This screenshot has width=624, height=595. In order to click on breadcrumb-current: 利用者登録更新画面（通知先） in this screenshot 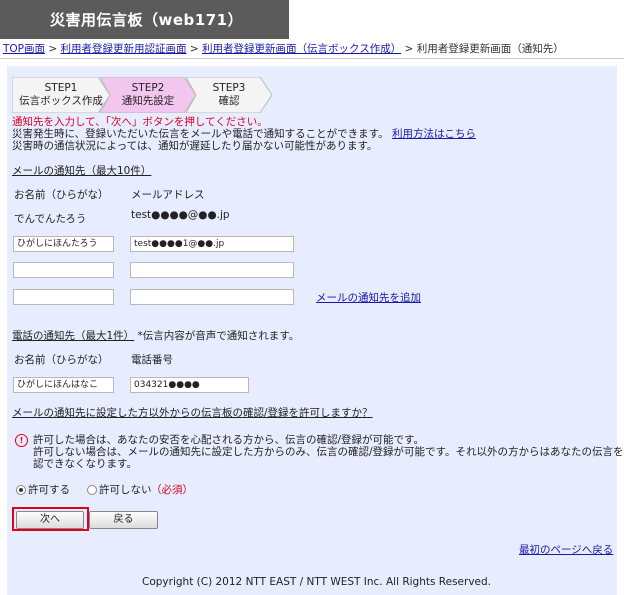, I will do `click(490, 49)`.